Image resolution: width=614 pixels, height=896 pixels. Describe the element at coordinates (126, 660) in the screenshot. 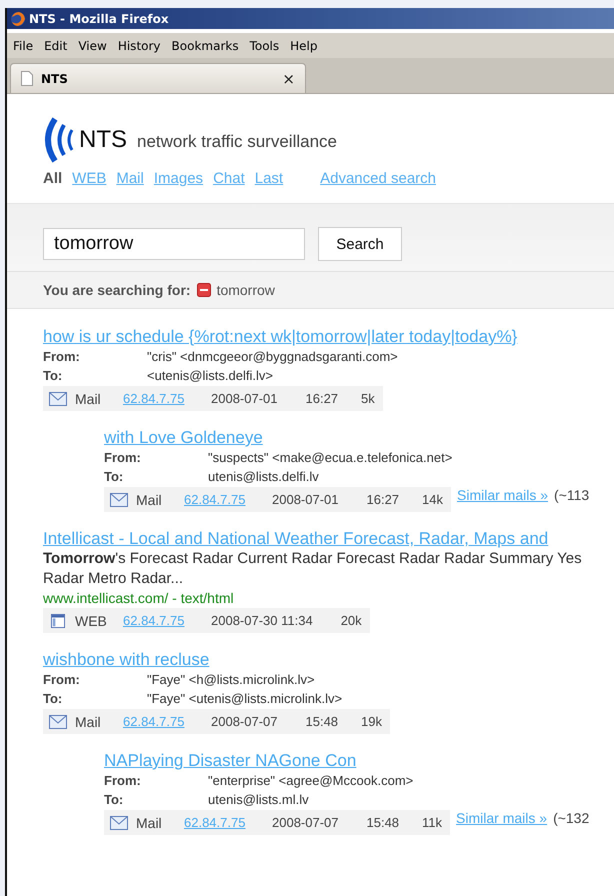

I see `result-title-link: wishbone with recluse` at that location.